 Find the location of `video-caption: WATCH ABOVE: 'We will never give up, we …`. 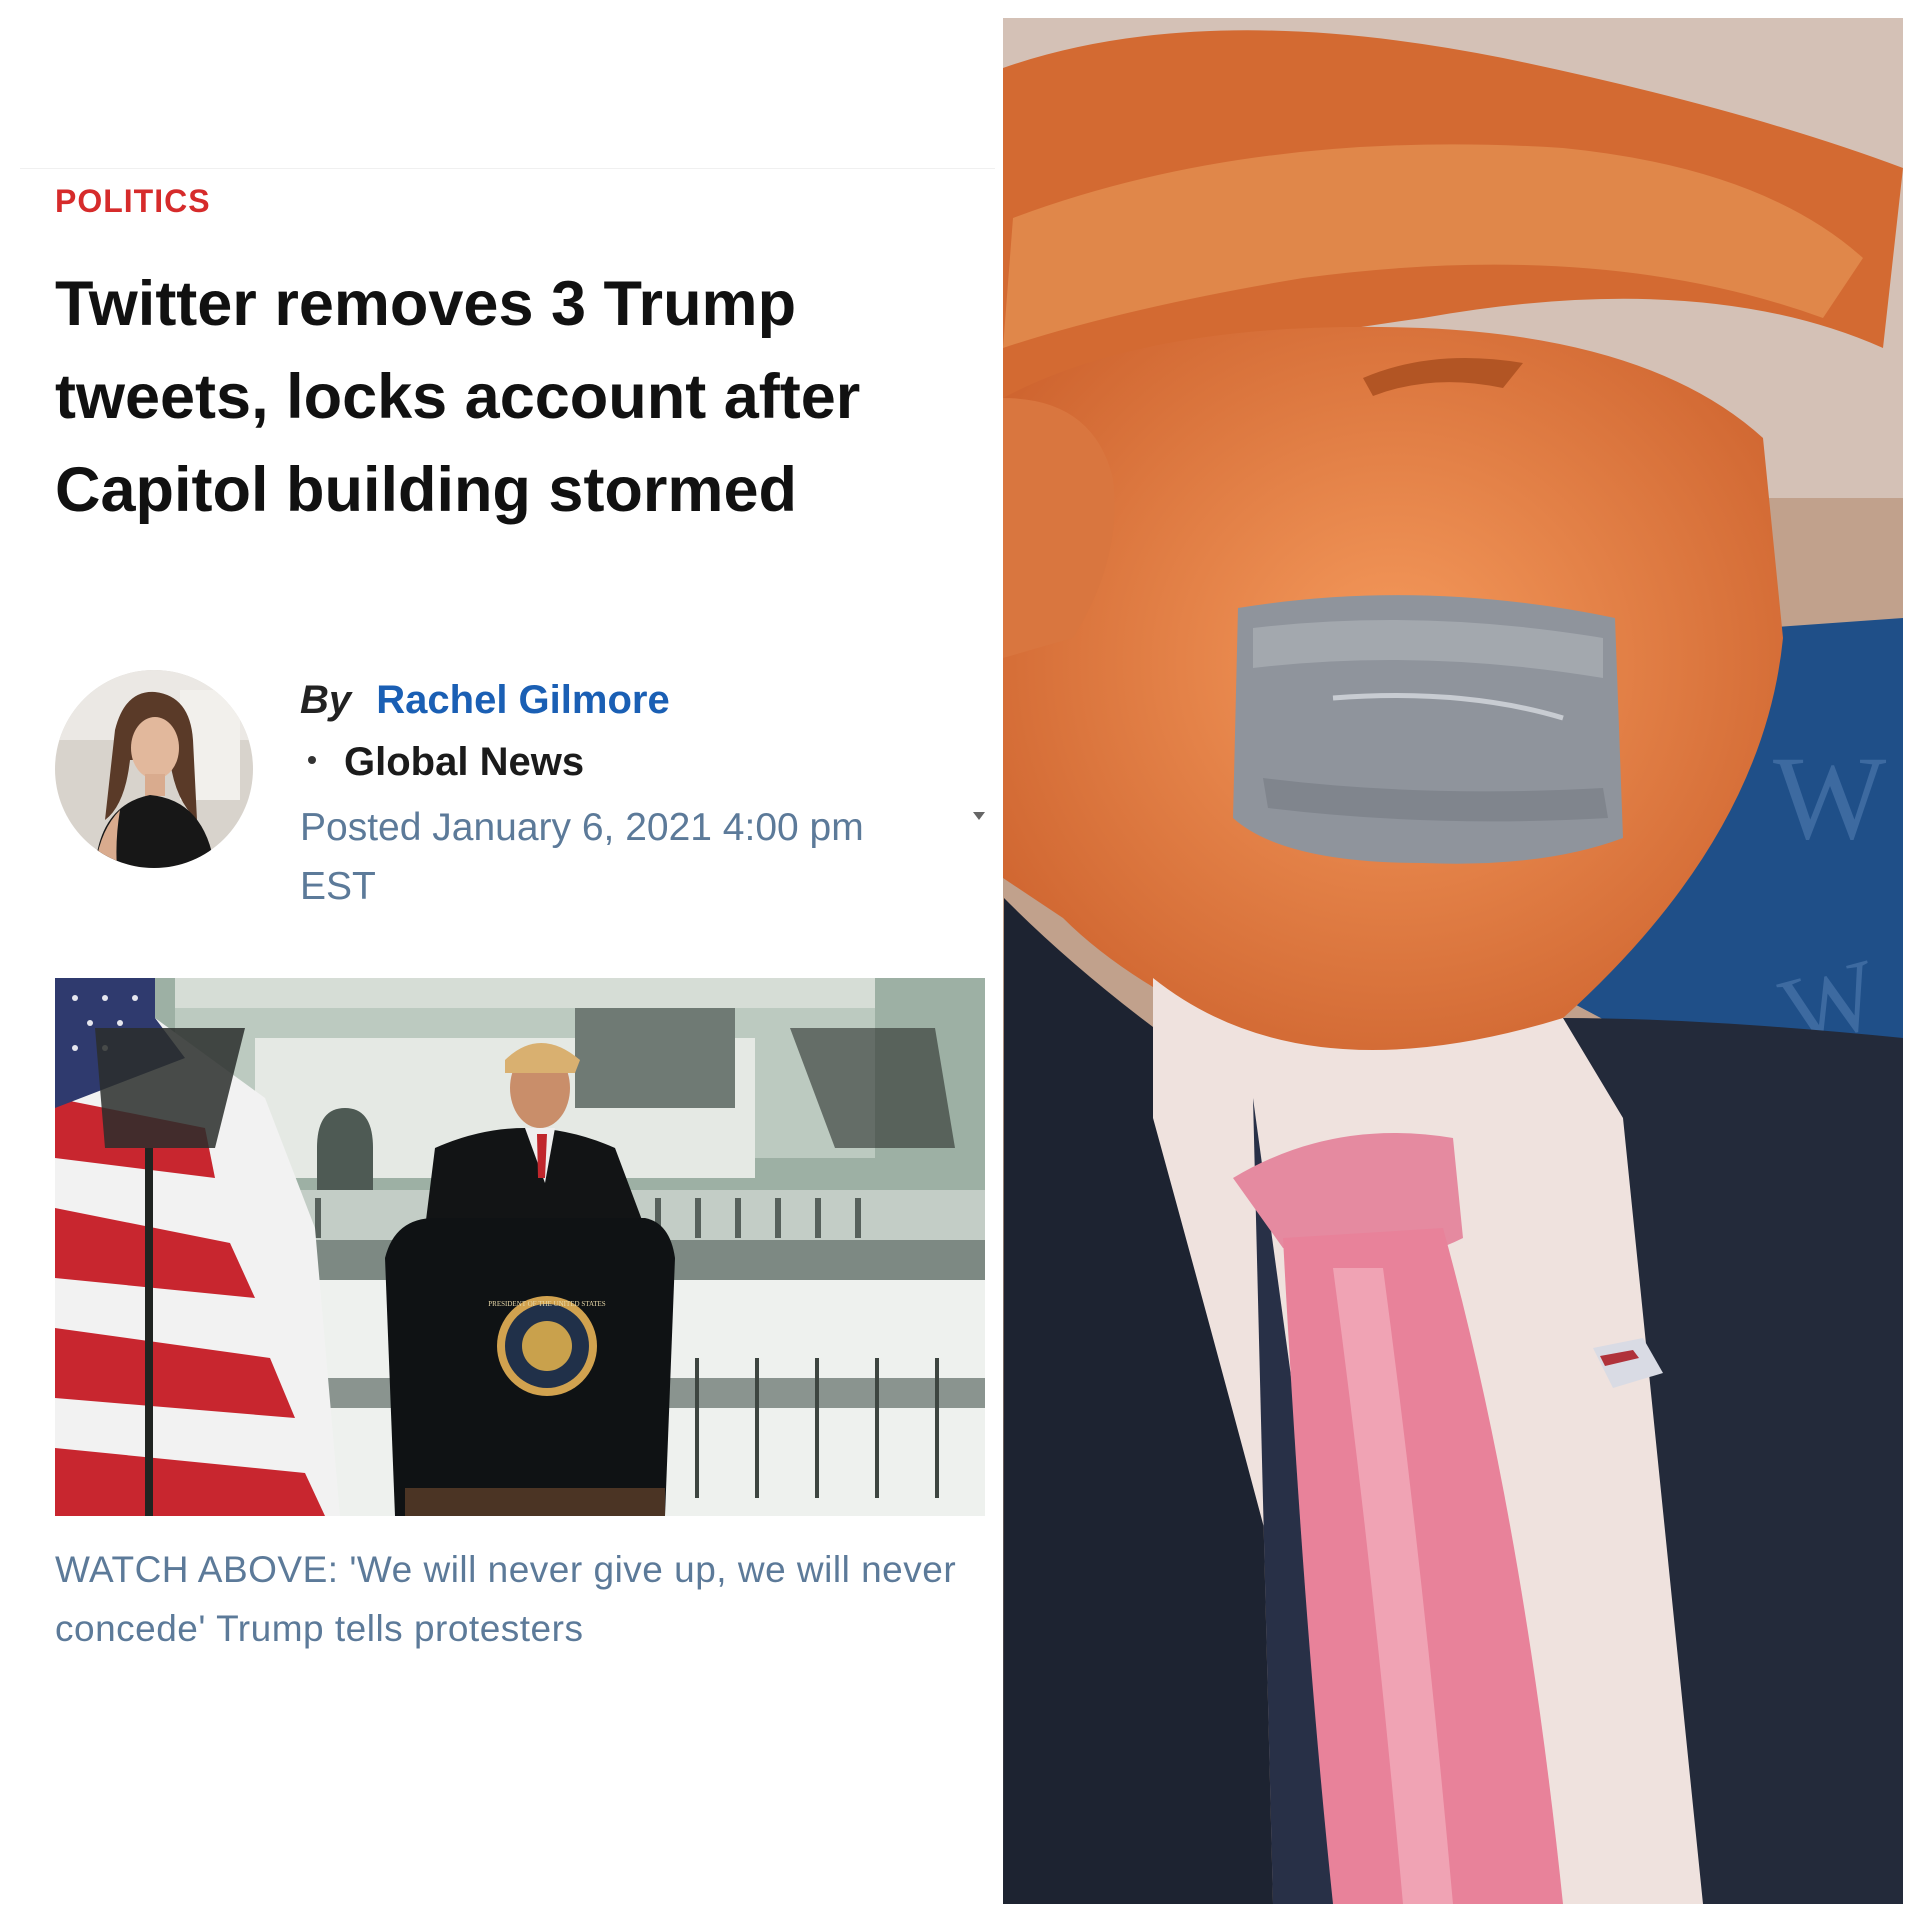

video-caption: WATCH ABOVE: 'We will never give up, we … is located at coordinates (506, 1599).